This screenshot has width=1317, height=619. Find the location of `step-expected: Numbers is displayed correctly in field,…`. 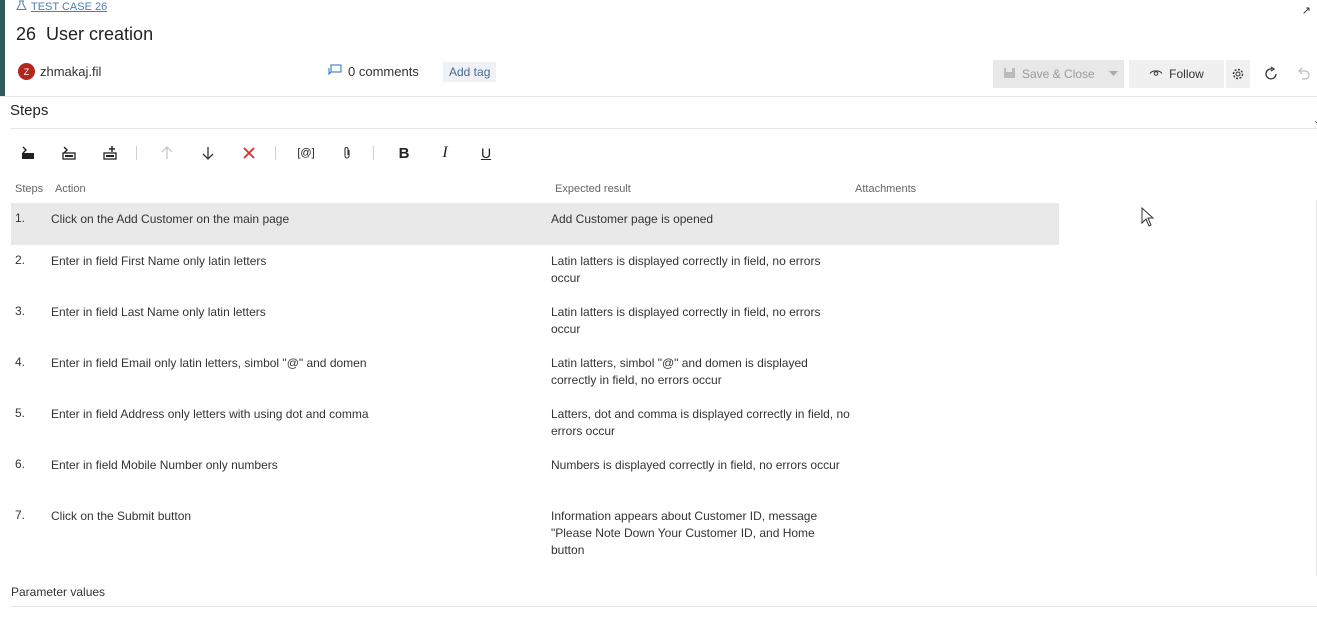

step-expected: Numbers is displayed correctly in field,… is located at coordinates (701, 465).